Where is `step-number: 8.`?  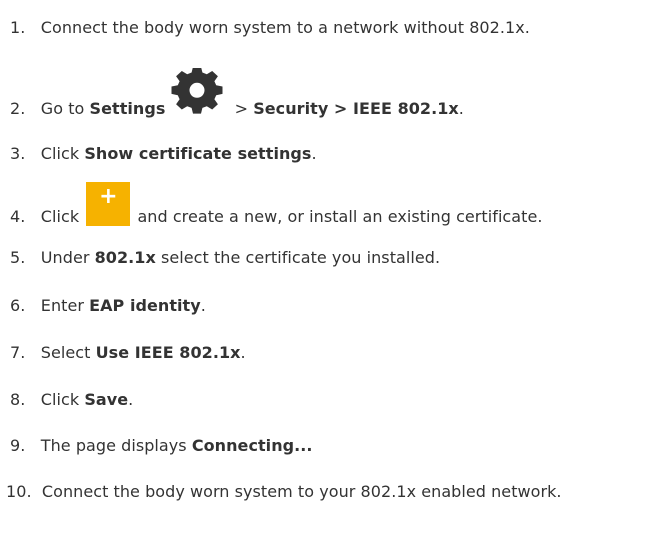
step-number: 8. is located at coordinates (18, 399).